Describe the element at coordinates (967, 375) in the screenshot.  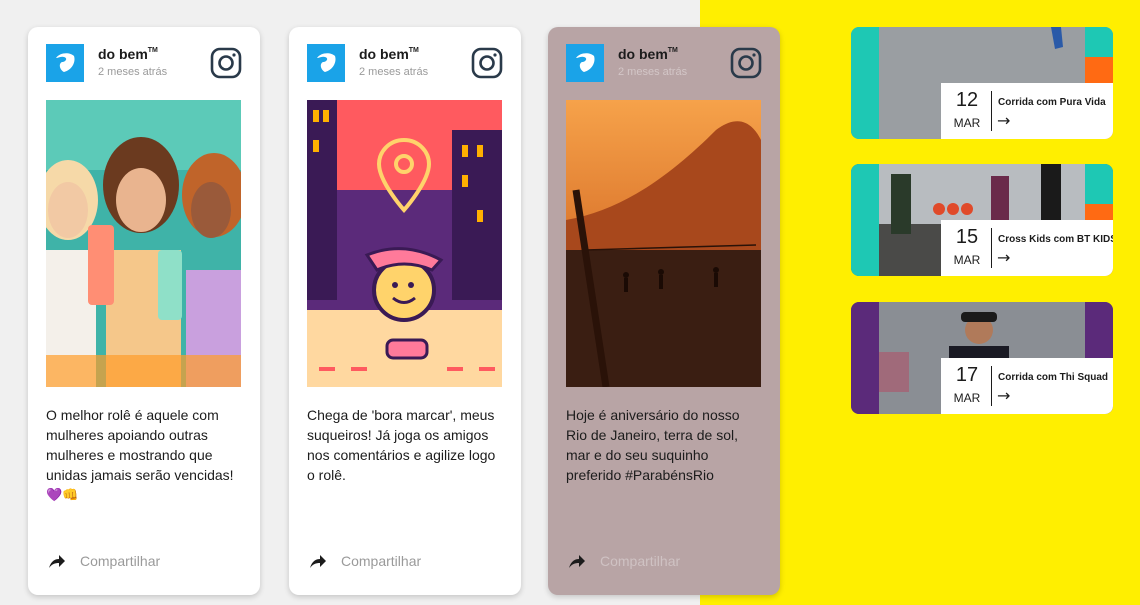
I see `event-day: 17` at that location.